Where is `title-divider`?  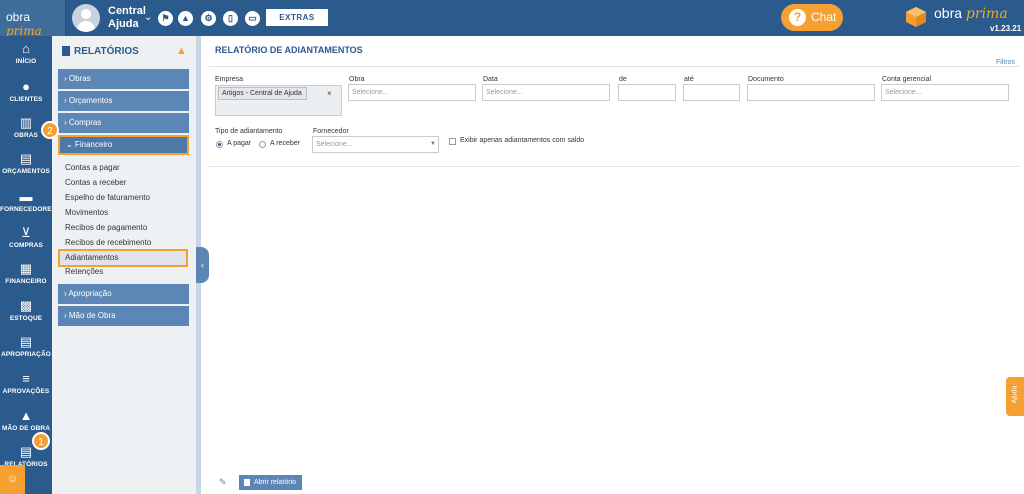 title-divider is located at coordinates (614, 66).